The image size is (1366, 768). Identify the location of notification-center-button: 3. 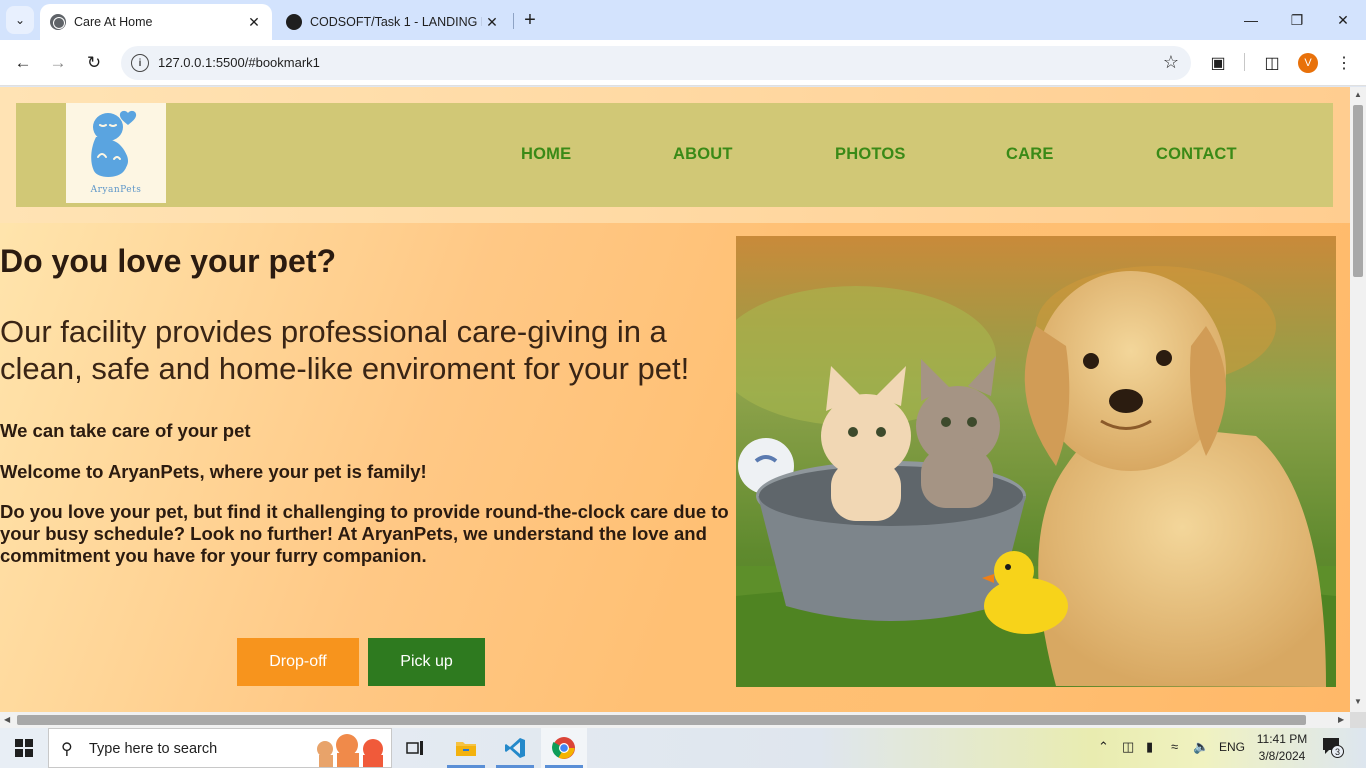
(1333, 747).